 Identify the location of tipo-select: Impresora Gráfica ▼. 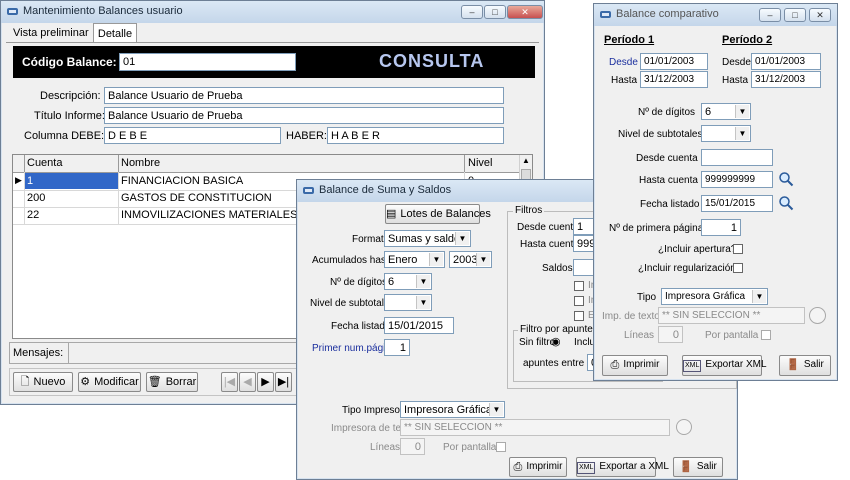
(714, 296).